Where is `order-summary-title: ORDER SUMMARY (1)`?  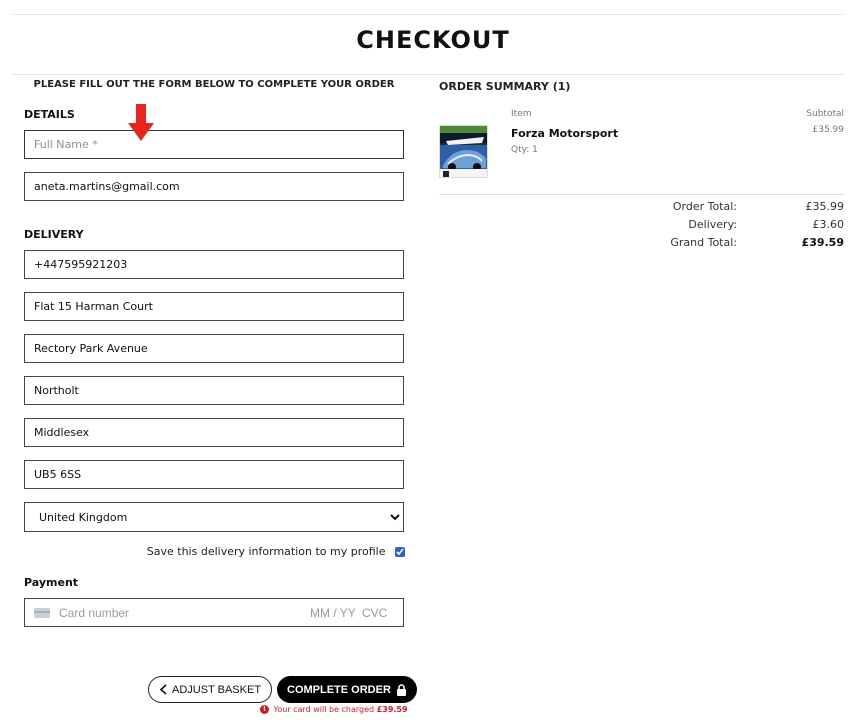
order-summary-title: ORDER SUMMARY (1) is located at coordinates (505, 86).